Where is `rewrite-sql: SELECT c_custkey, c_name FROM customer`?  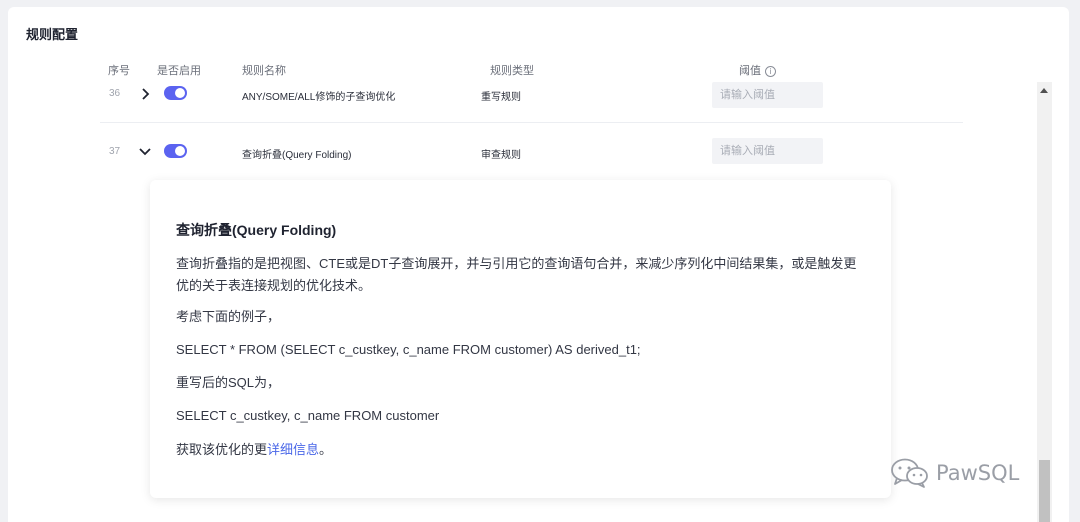 rewrite-sql: SELECT c_custkey, c_name FROM customer is located at coordinates (308, 415).